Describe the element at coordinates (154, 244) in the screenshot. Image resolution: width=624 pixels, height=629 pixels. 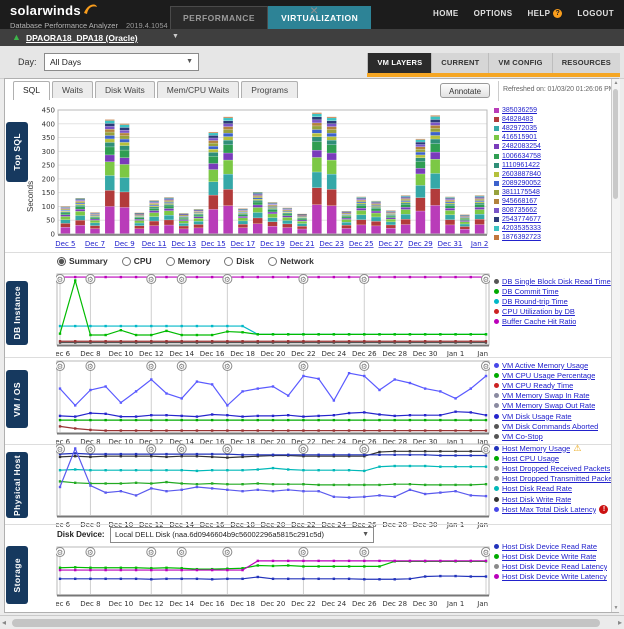
I see `x-date-link: Dec 11` at that location.